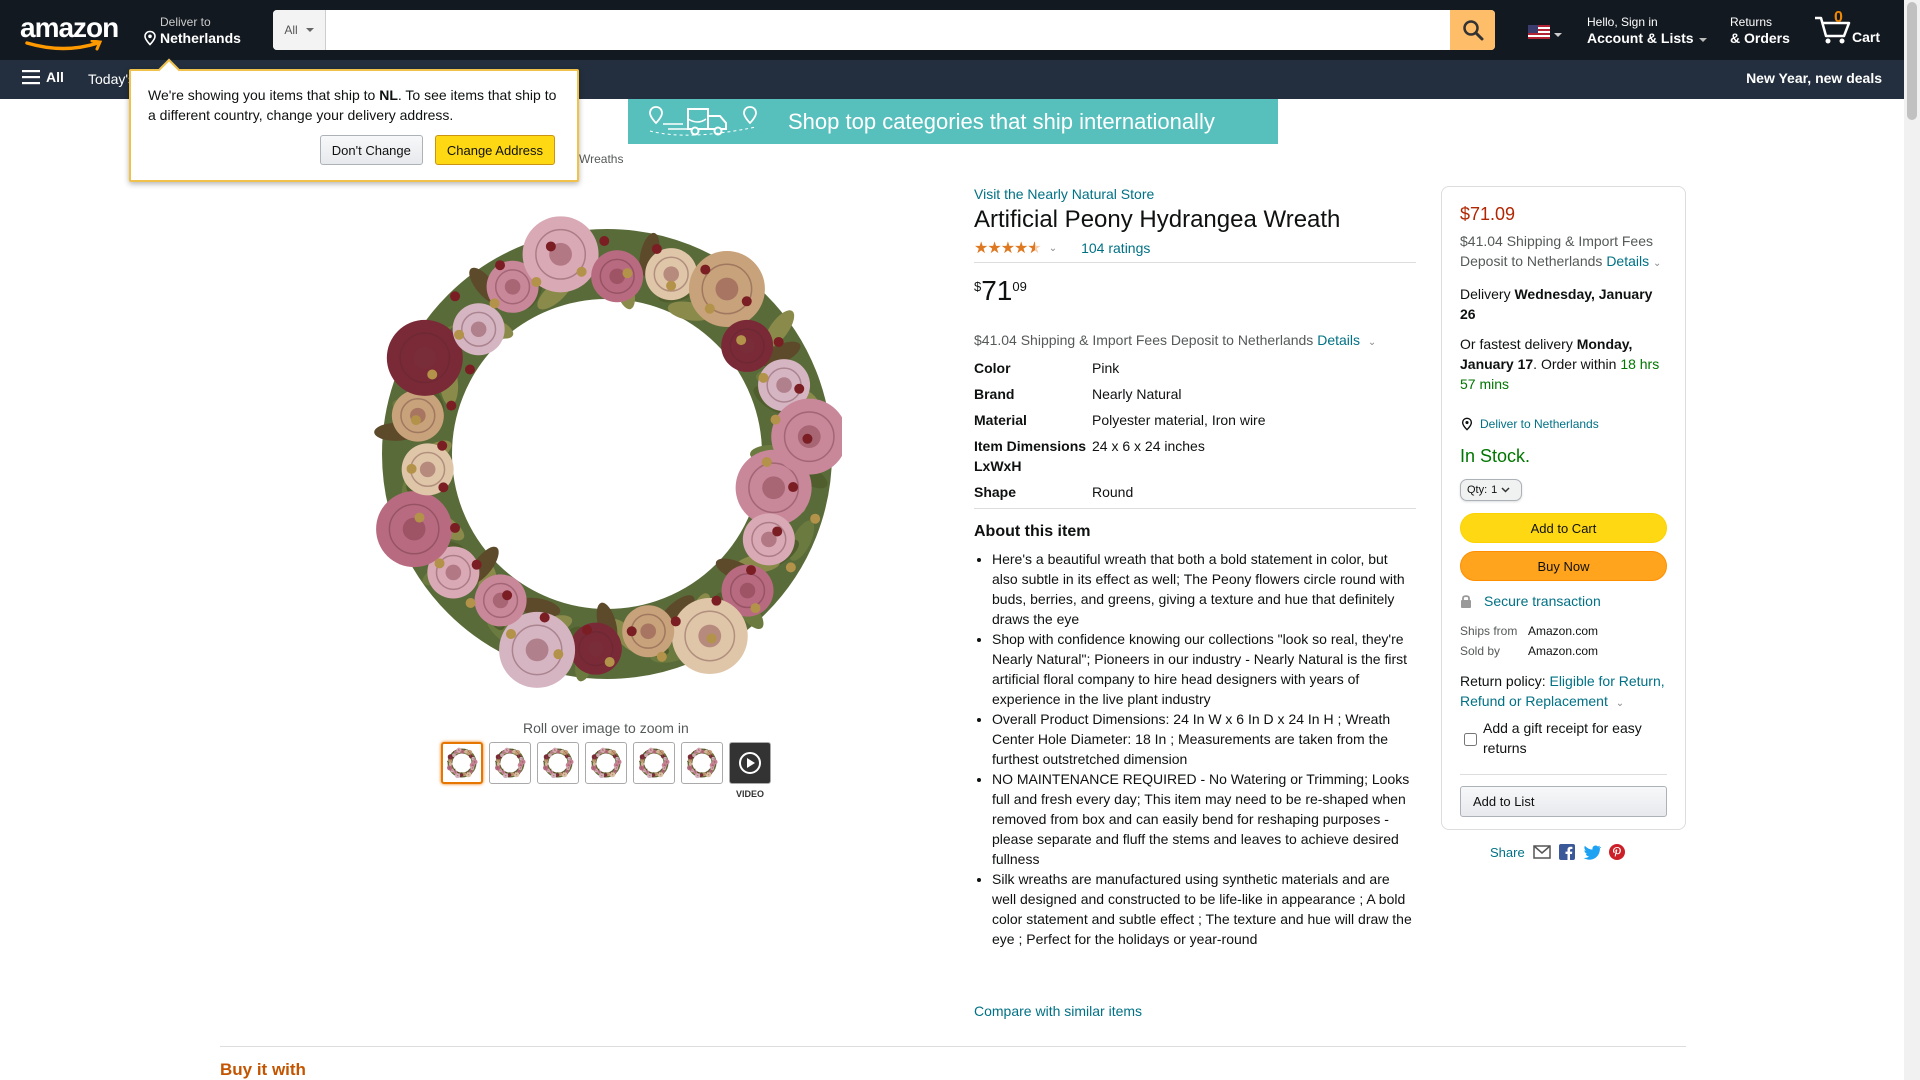 Image resolution: width=1920 pixels, height=1080 pixels. What do you see at coordinates (1505, 490) in the screenshot?
I see `chevron-down-icon` at bounding box center [1505, 490].